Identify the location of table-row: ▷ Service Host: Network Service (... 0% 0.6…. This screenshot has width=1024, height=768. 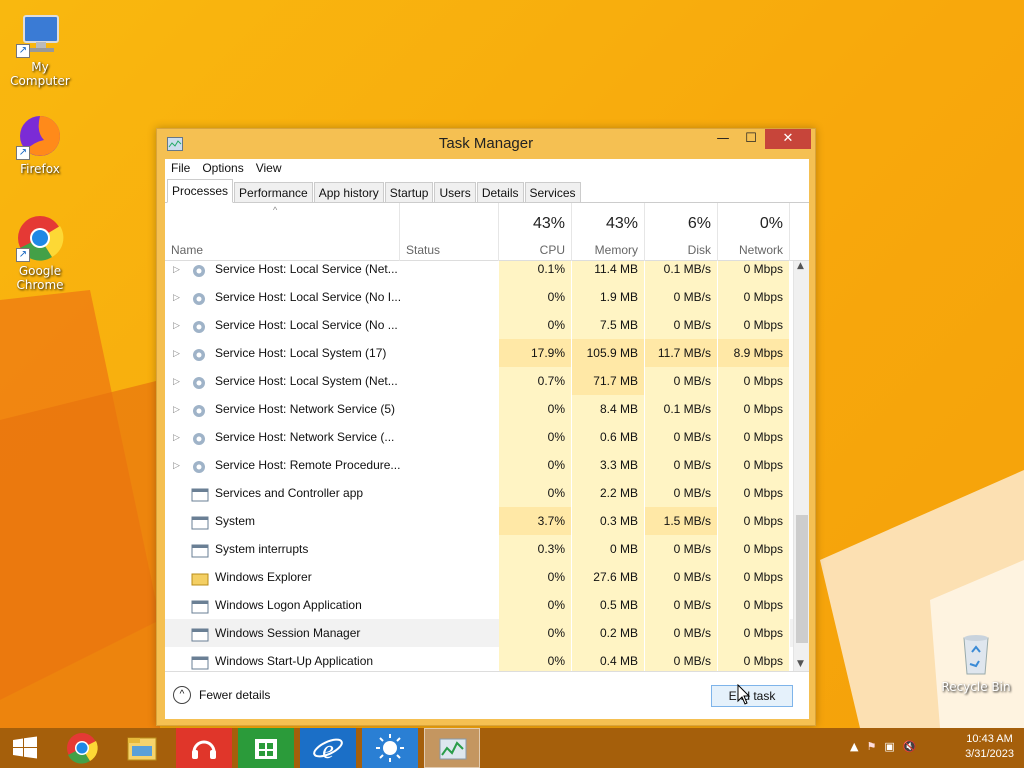
(479, 437).